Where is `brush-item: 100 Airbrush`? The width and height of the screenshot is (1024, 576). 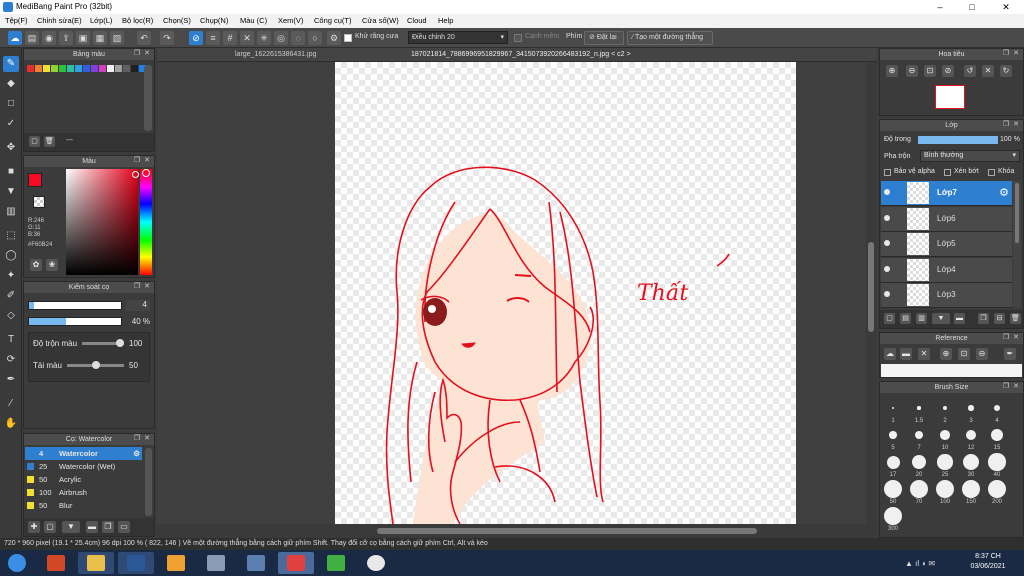
brush-item: 100 Airbrush is located at coordinates (83, 492).